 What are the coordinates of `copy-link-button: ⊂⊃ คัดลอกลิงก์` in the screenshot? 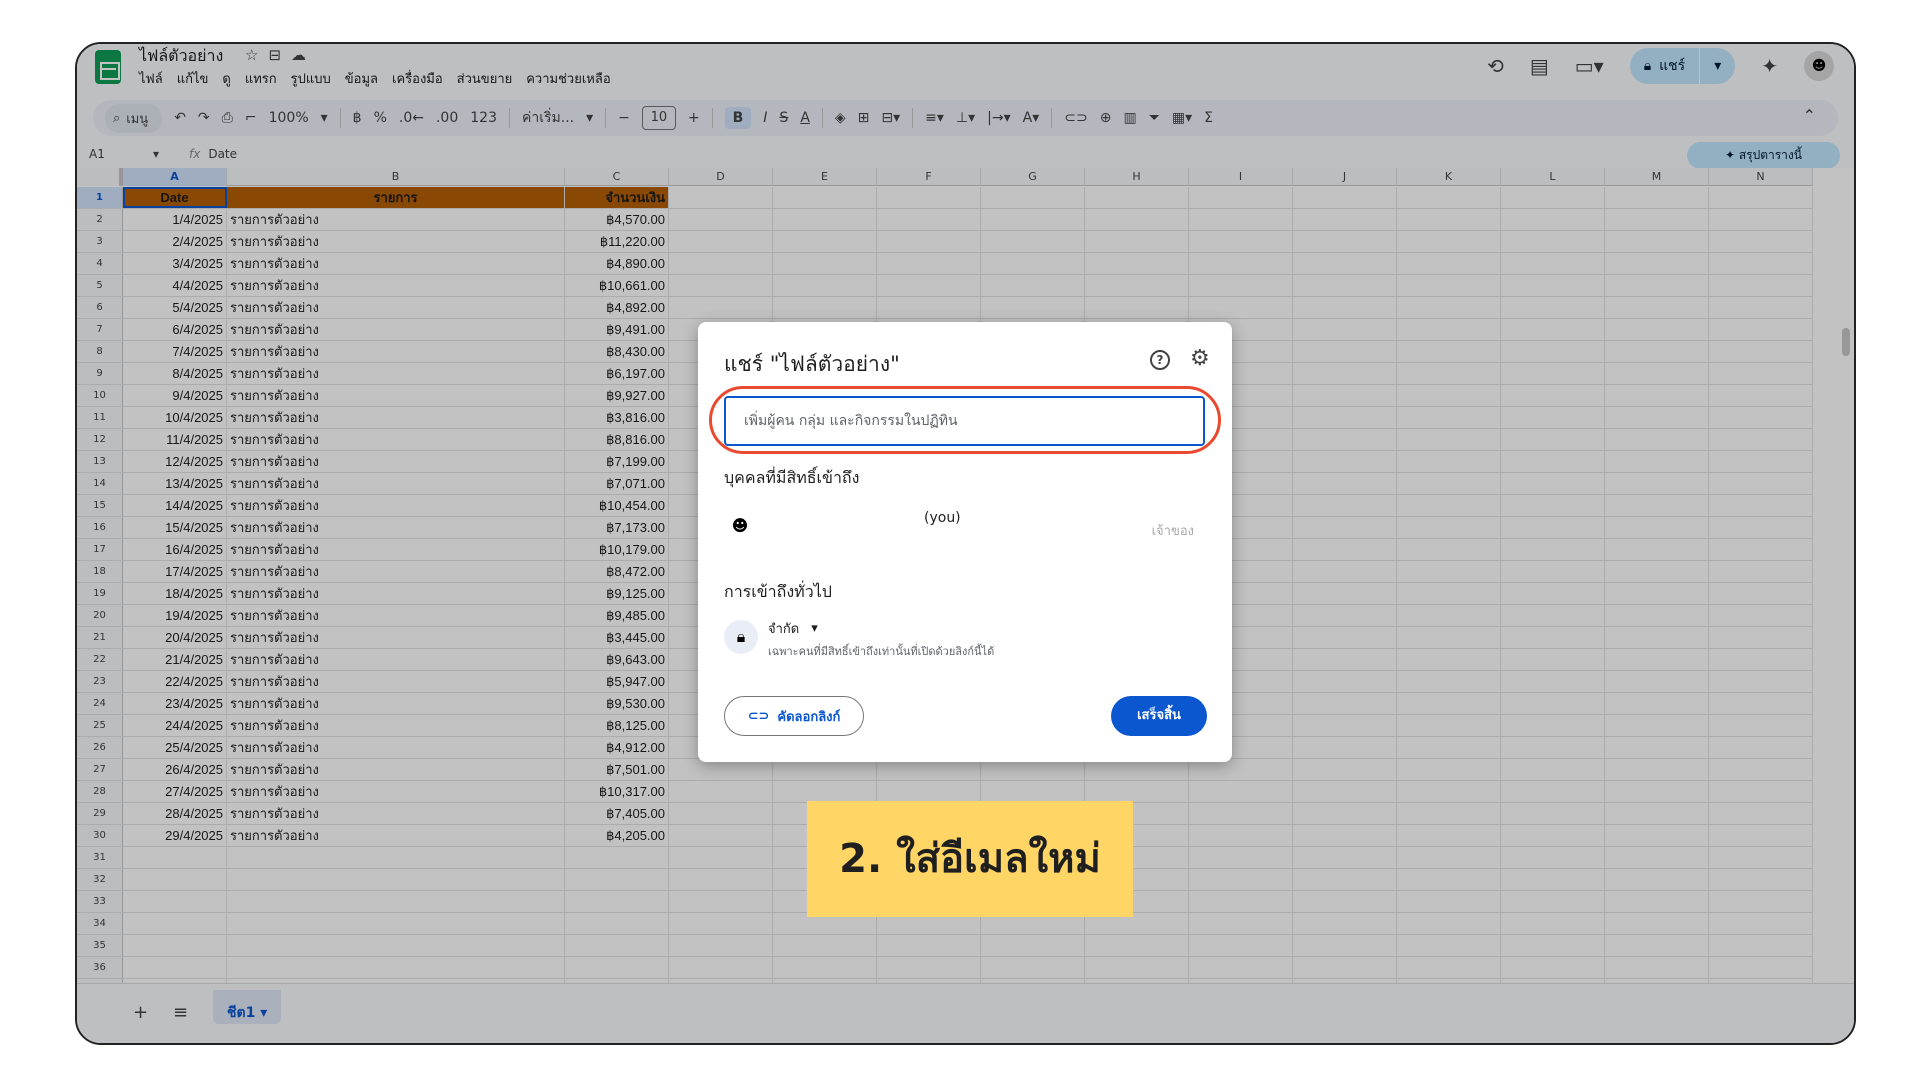 It's located at (794, 716).